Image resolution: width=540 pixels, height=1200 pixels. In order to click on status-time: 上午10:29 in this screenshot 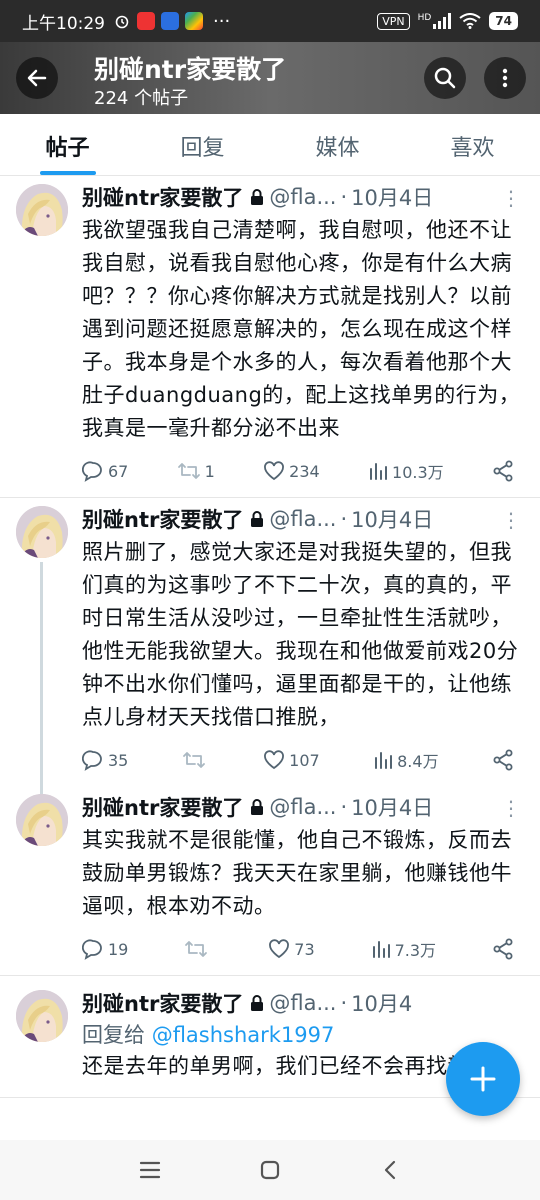, I will do `click(63, 23)`.